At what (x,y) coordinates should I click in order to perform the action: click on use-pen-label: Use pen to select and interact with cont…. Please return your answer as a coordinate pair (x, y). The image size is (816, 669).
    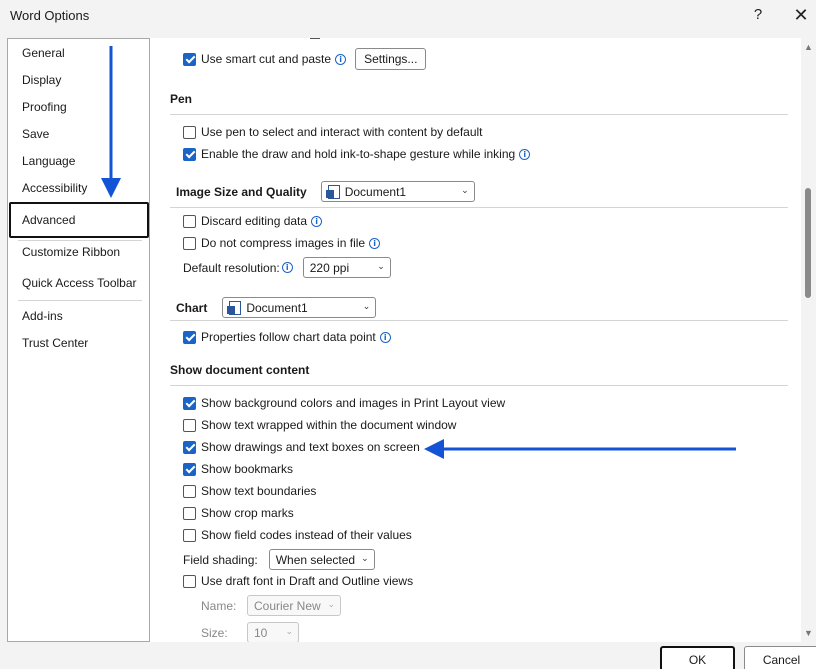
    Looking at the image, I should click on (342, 132).